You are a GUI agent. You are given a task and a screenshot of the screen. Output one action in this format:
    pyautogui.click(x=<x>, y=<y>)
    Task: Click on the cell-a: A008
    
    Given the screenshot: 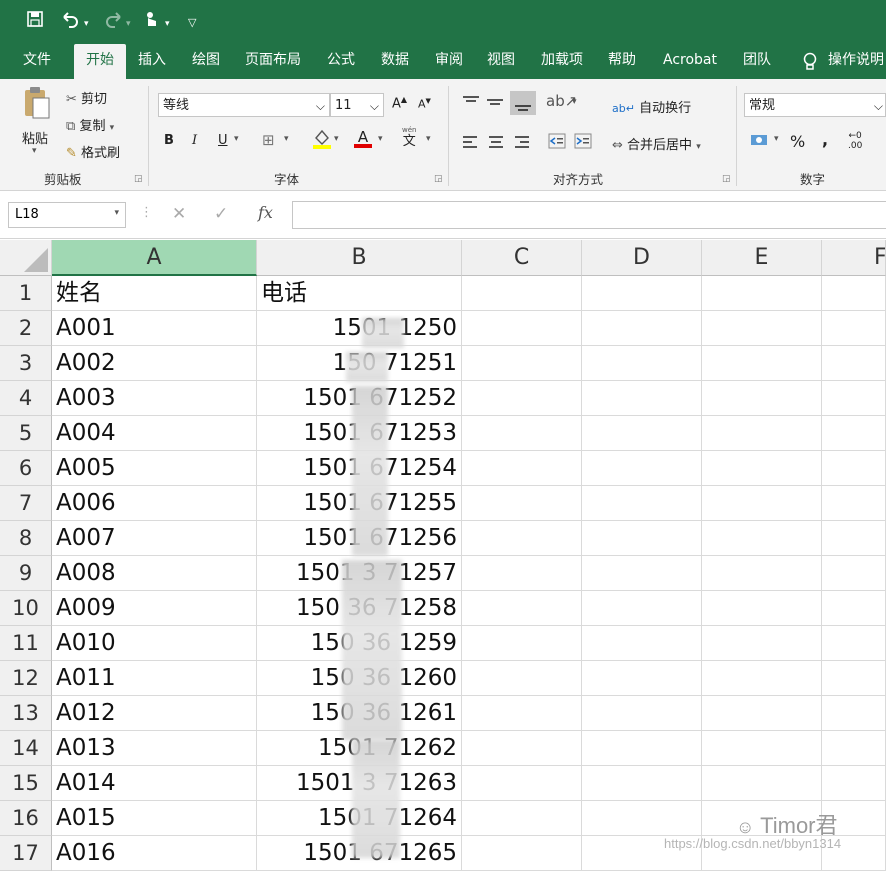 What is the action you would take?
    pyautogui.click(x=154, y=573)
    